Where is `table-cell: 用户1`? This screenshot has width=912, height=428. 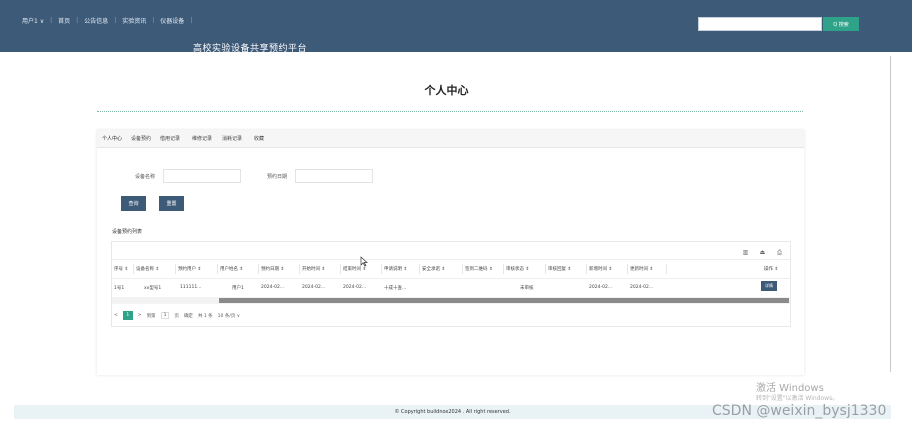
table-cell: 用户1 is located at coordinates (238, 288).